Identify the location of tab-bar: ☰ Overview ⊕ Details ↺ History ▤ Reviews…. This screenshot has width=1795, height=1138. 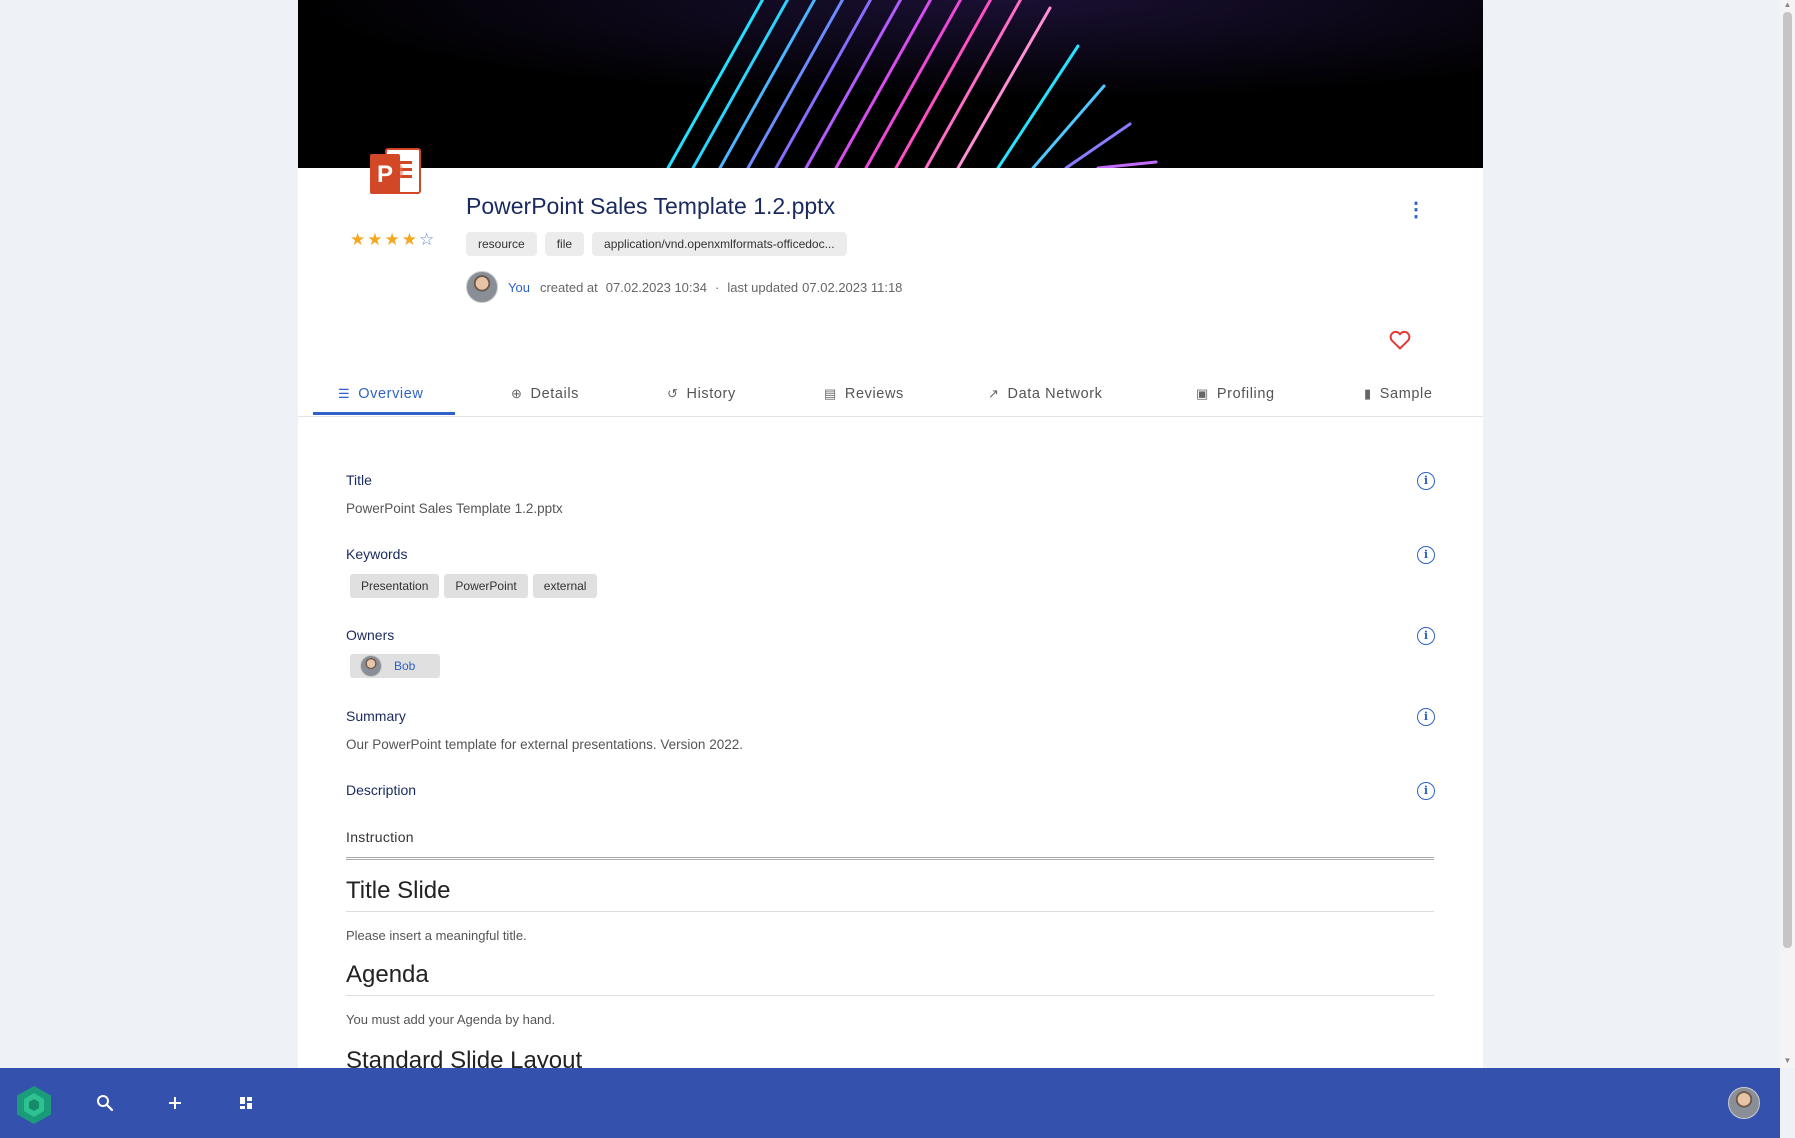
(890, 394).